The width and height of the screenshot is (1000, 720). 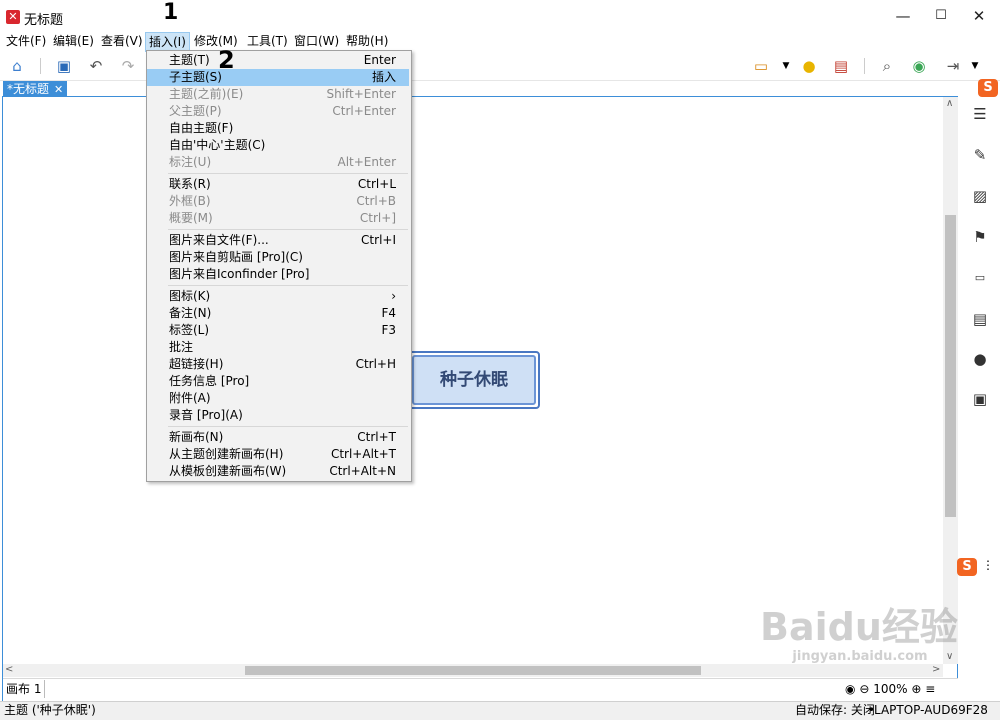 What do you see at coordinates (278, 364) in the screenshot?
I see `menu-item: 超链接(H) Ctrl+H` at bounding box center [278, 364].